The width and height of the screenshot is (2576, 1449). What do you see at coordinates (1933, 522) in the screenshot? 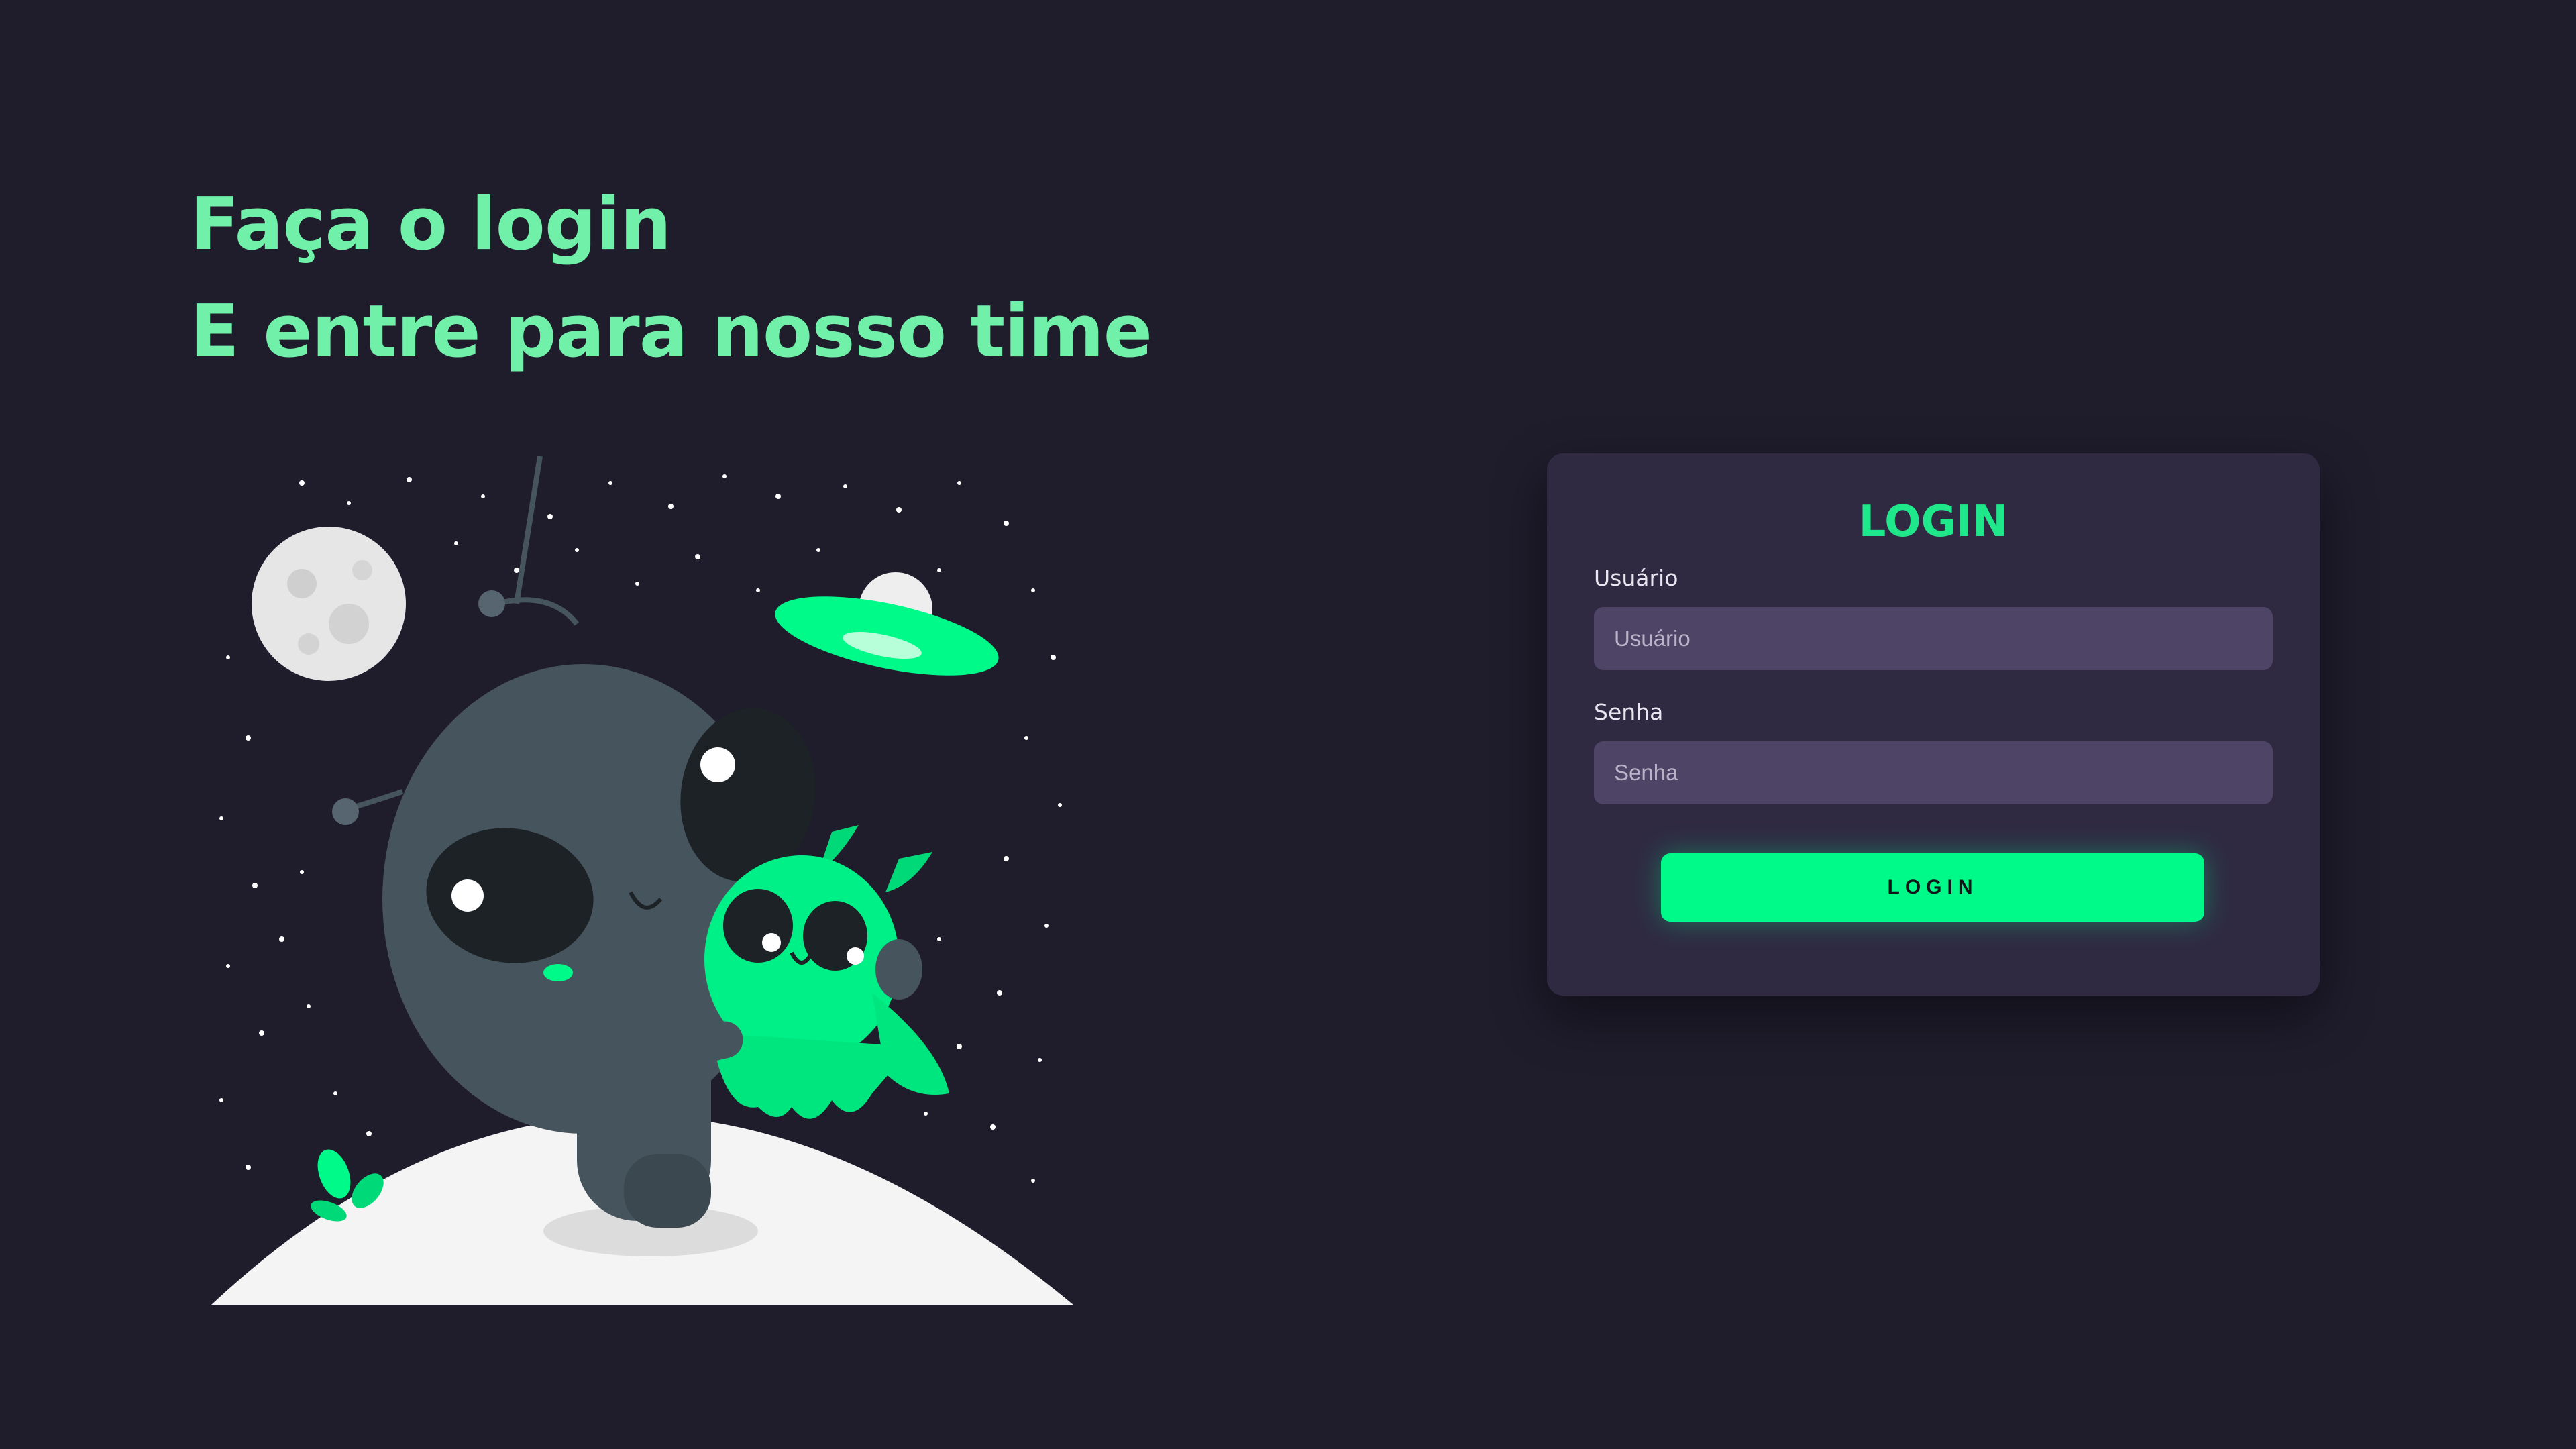
I see `login-title: LOGIN` at bounding box center [1933, 522].